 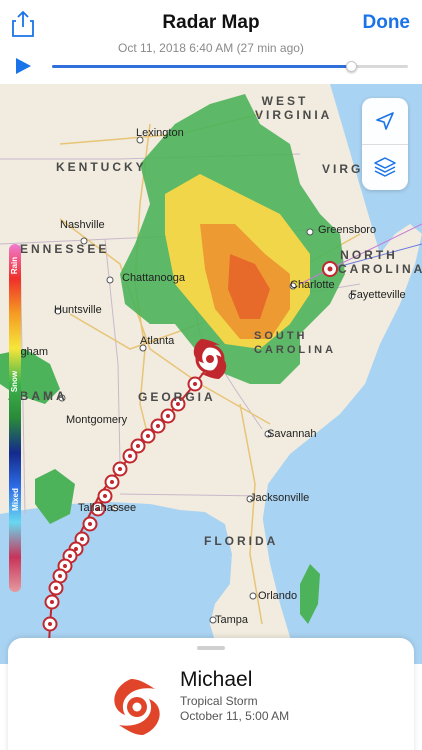 What do you see at coordinates (211, 48) in the screenshot?
I see `radar-timestamp: Oct 11, 2018 6:40 AM (27 min ago)` at bounding box center [211, 48].